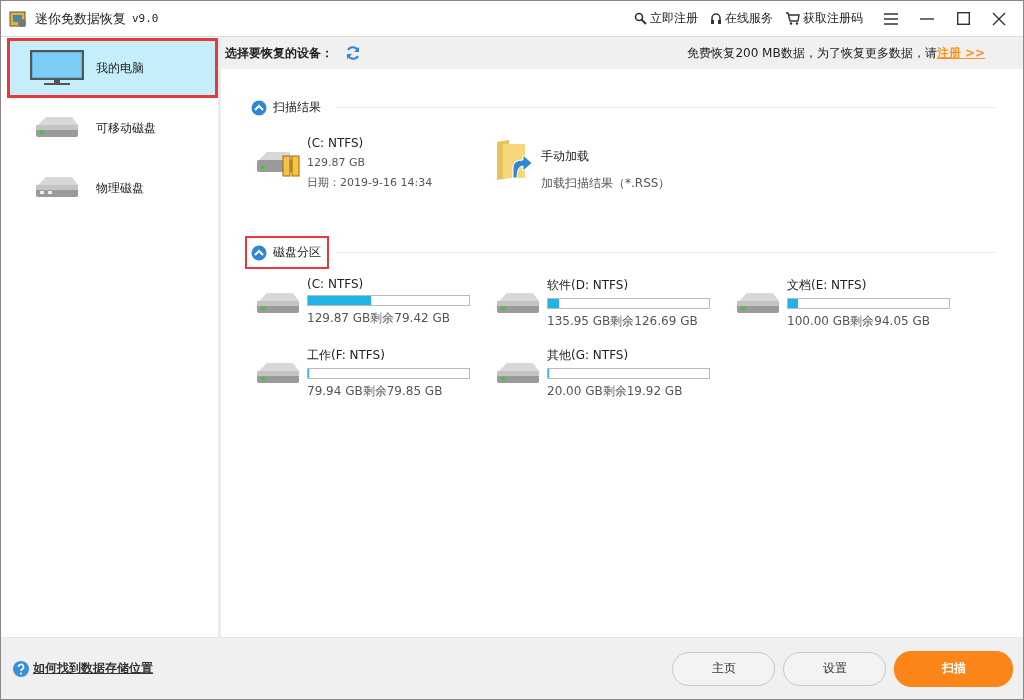 This screenshot has height=700, width=1024. I want to click on close-icon, so click(999, 18).